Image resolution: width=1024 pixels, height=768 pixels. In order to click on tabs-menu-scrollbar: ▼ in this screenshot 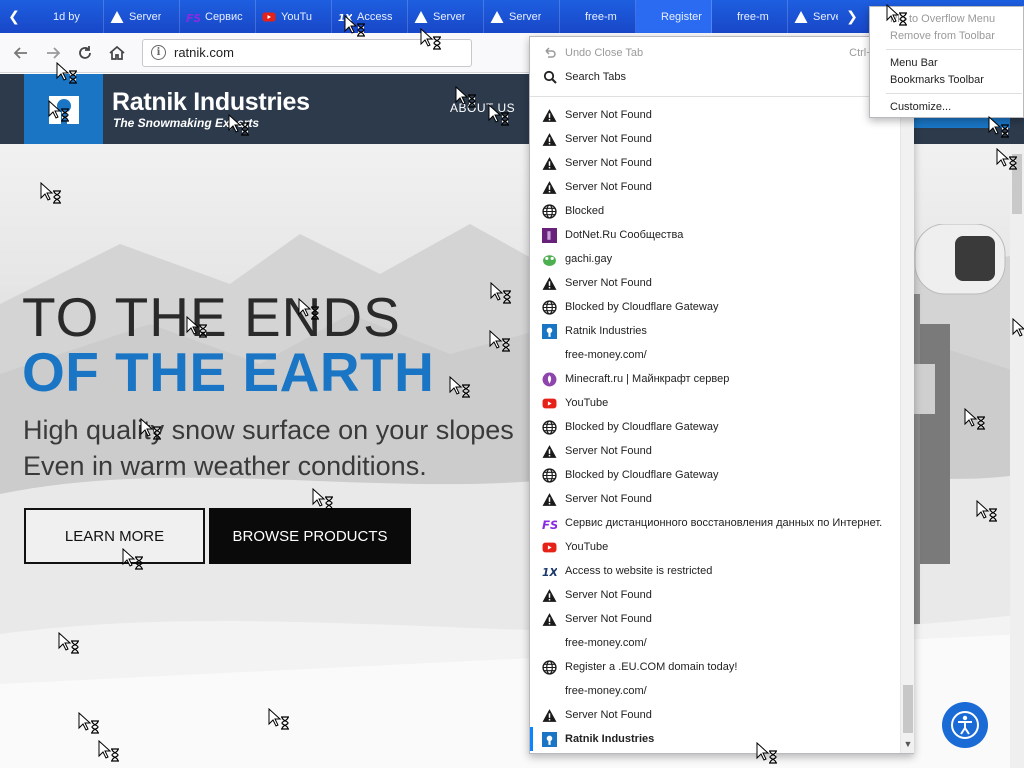, I will do `click(907, 395)`.